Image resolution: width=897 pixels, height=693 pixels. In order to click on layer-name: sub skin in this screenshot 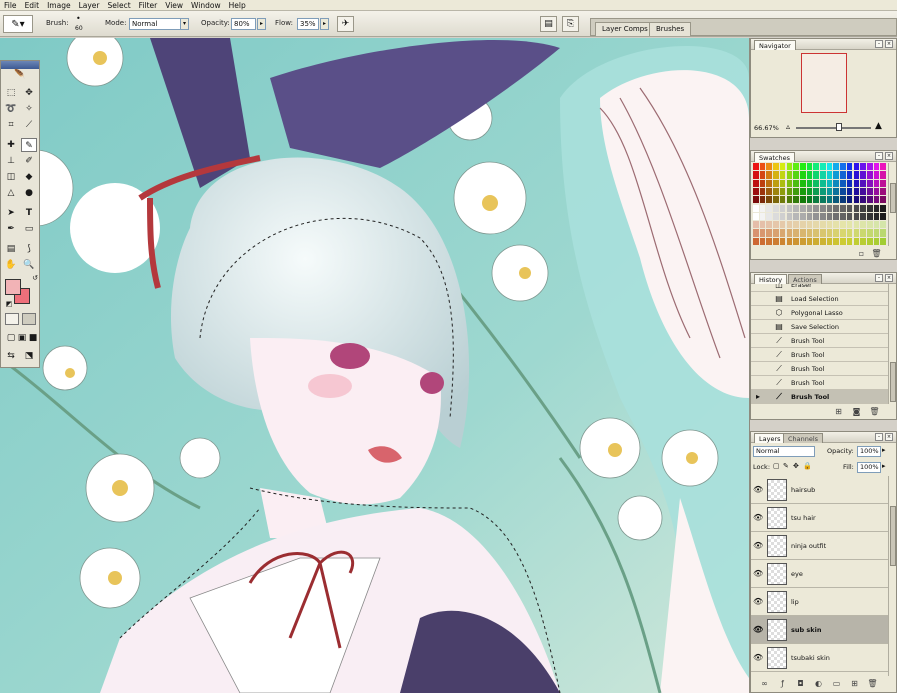, I will do `click(806, 630)`.